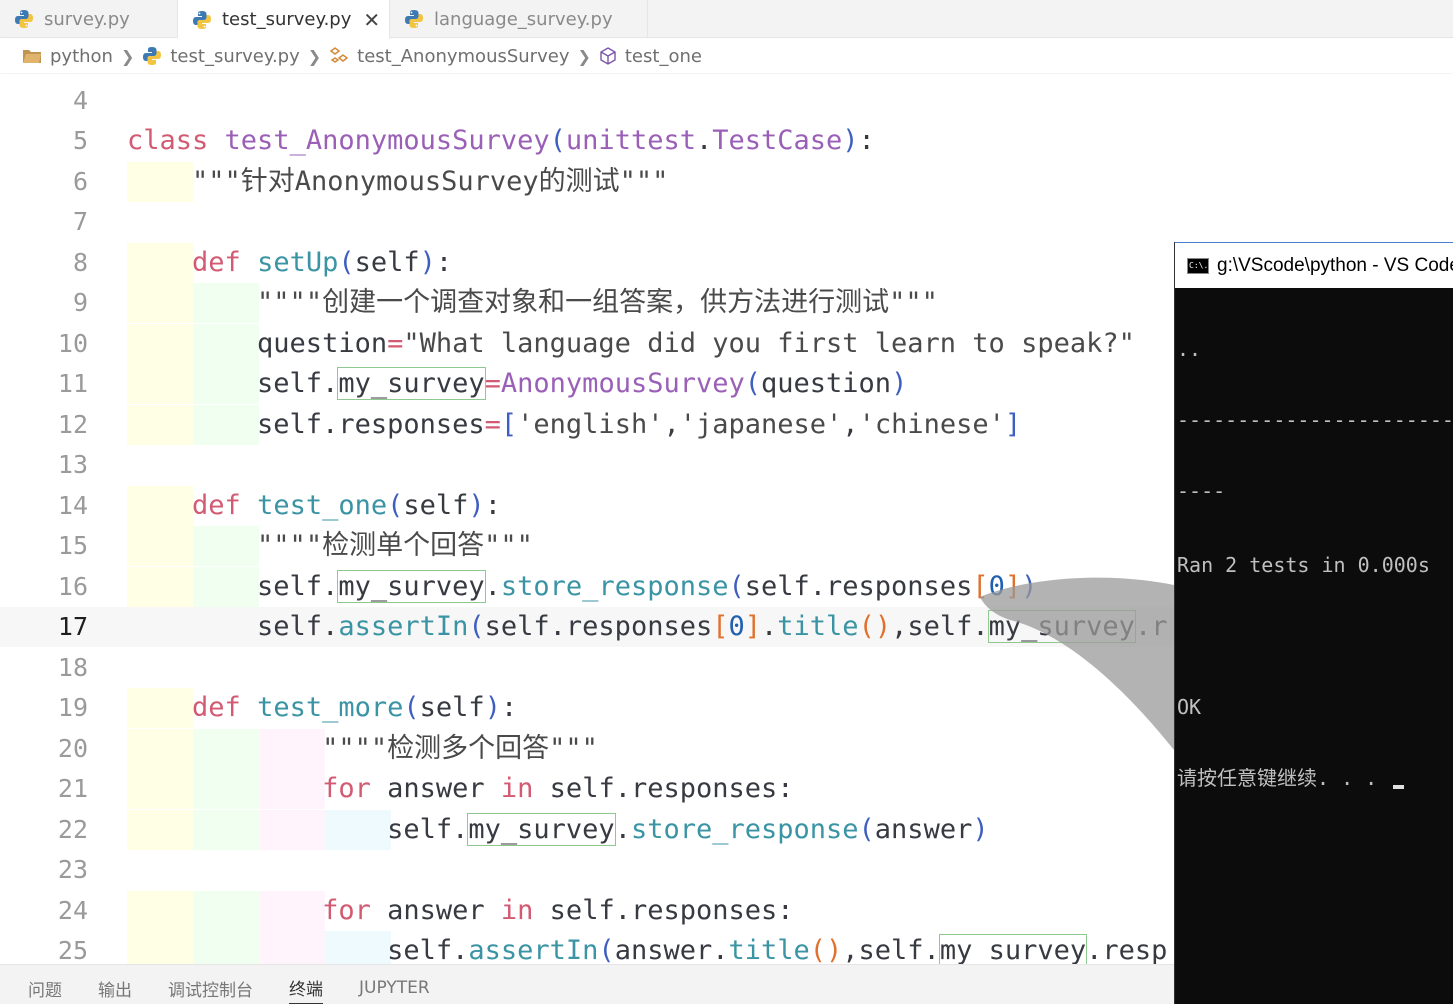 This screenshot has height=1004, width=1453. I want to click on tab-label: test_survey.py, so click(287, 19).